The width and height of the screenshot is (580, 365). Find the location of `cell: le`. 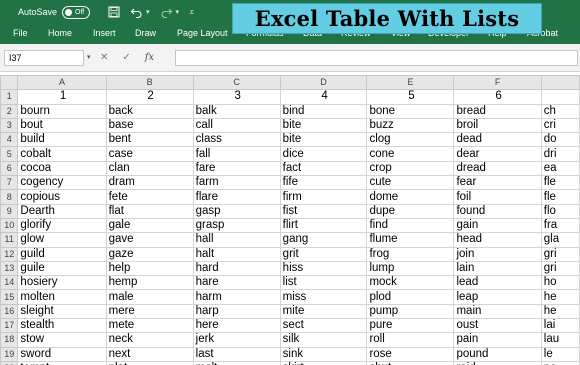

cell: le is located at coordinates (560, 354).